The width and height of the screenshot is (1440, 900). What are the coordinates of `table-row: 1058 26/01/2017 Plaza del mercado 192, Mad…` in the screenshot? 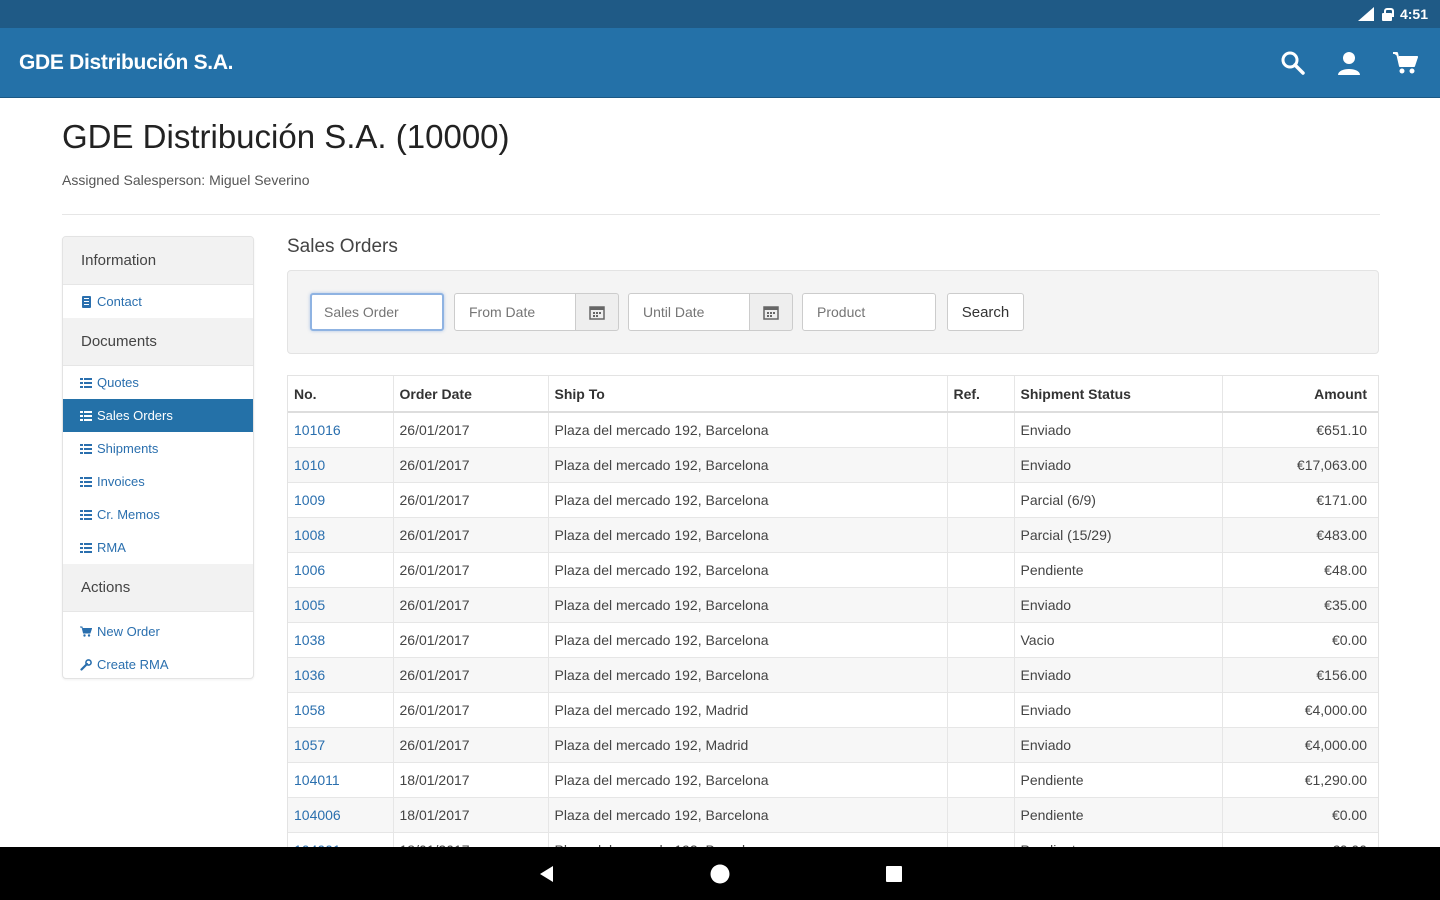 It's located at (833, 709).